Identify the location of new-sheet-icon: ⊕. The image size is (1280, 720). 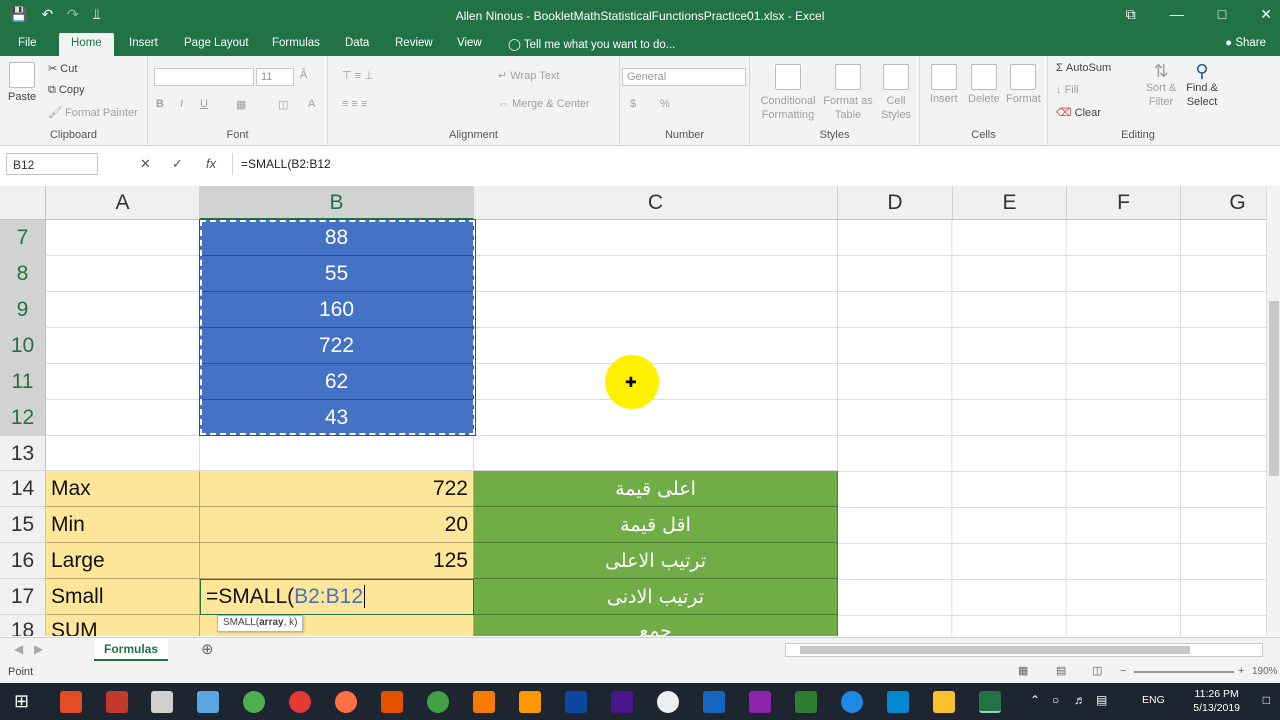
(207, 649).